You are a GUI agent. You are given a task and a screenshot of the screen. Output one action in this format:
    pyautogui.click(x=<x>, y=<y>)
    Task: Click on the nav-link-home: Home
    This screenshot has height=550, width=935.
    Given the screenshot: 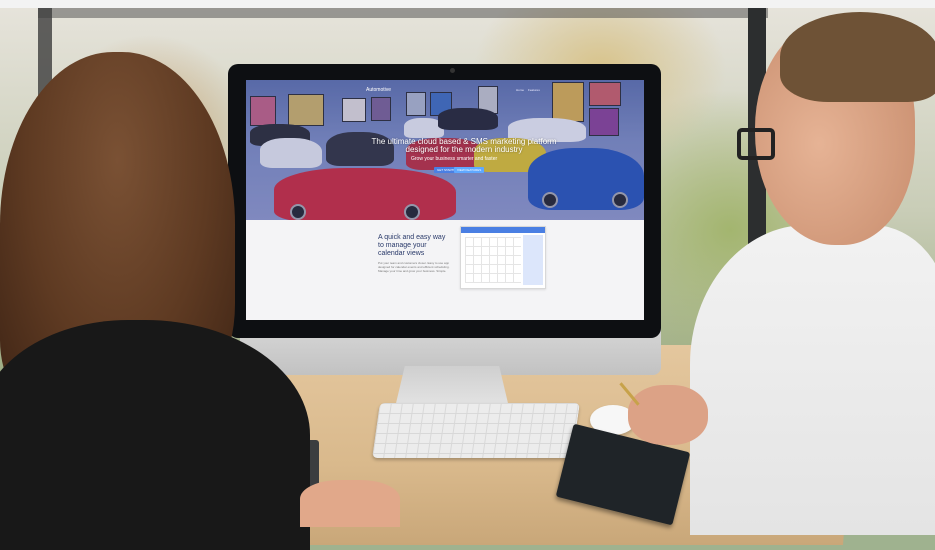 What is the action you would take?
    pyautogui.click(x=520, y=90)
    